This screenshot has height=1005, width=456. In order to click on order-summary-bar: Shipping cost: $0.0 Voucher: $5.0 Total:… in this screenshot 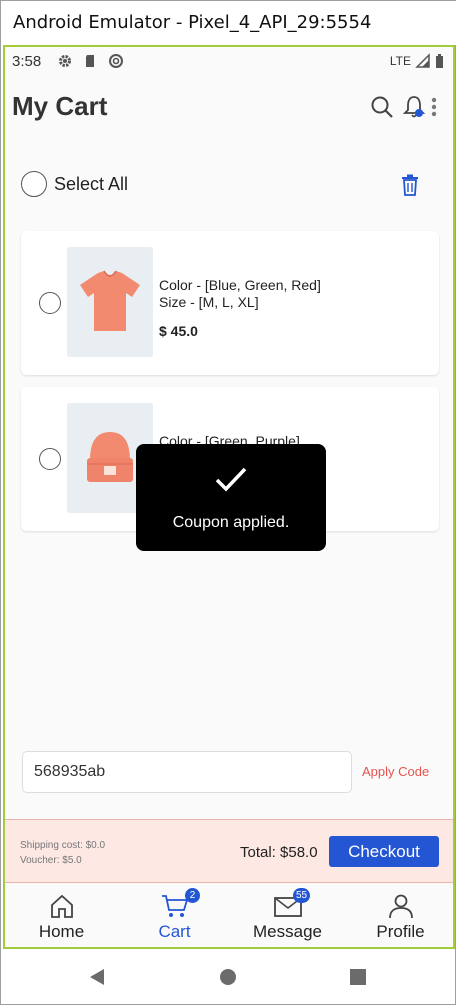, I will do `click(229, 851)`.